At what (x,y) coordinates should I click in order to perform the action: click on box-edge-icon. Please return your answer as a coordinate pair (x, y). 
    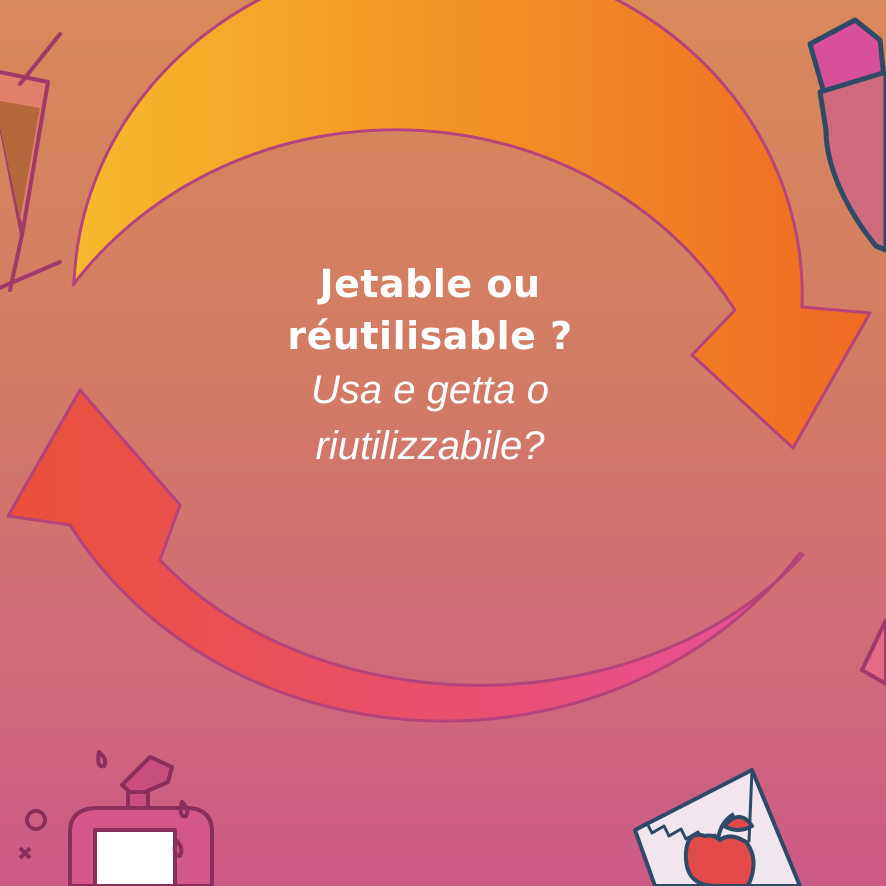
    Looking at the image, I should click on (872, 653).